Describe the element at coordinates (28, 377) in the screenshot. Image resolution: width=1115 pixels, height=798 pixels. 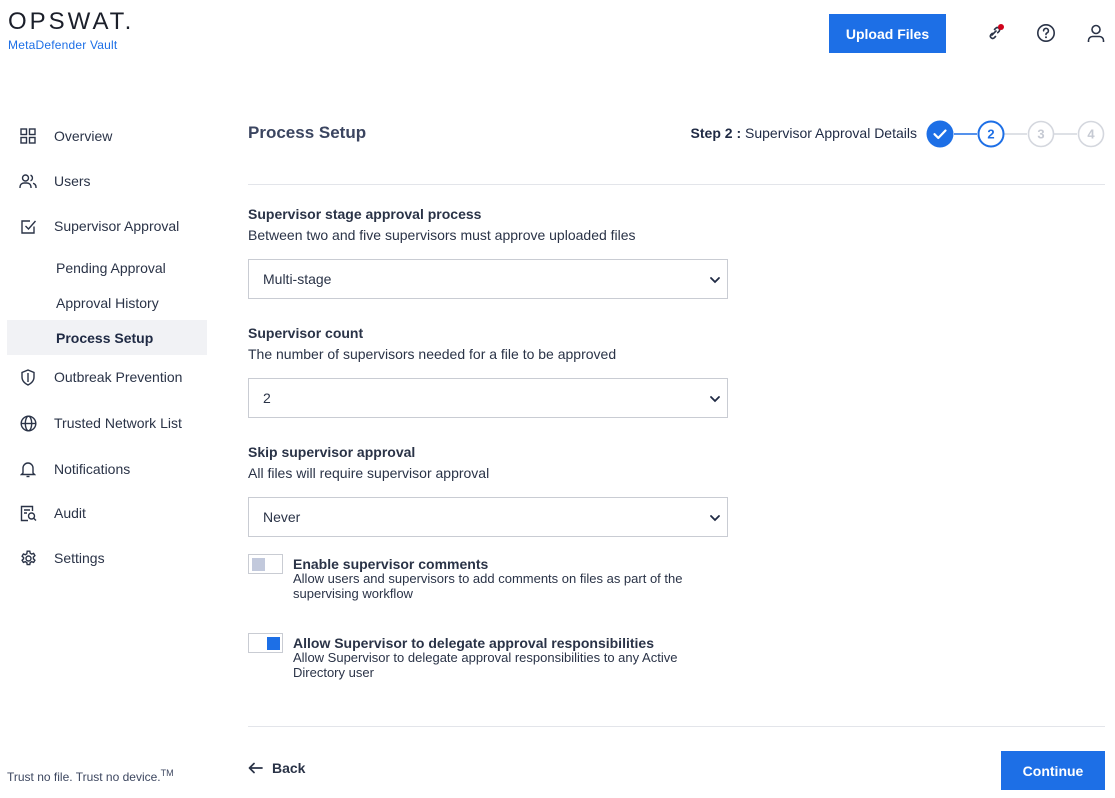
I see `shield-icon` at that location.